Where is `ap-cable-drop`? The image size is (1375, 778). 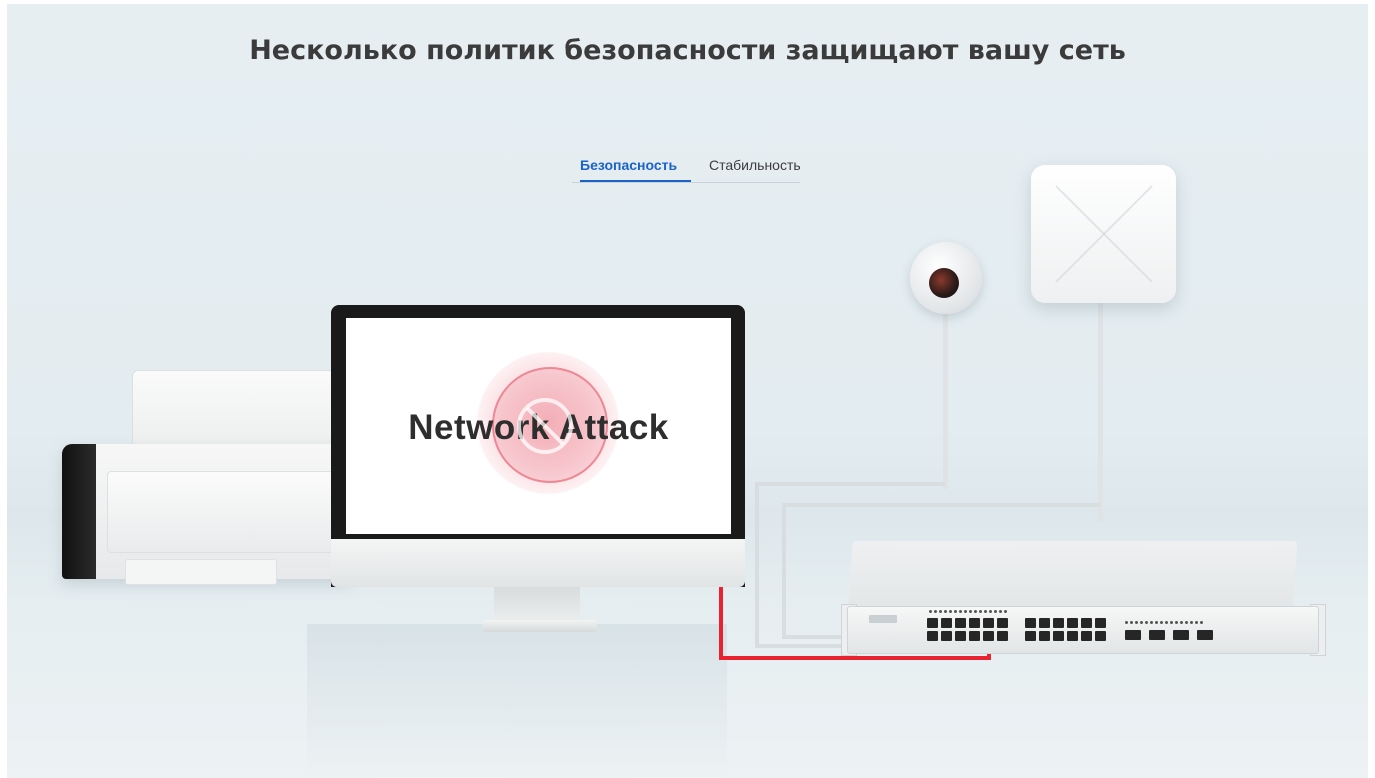
ap-cable-drop is located at coordinates (784, 570).